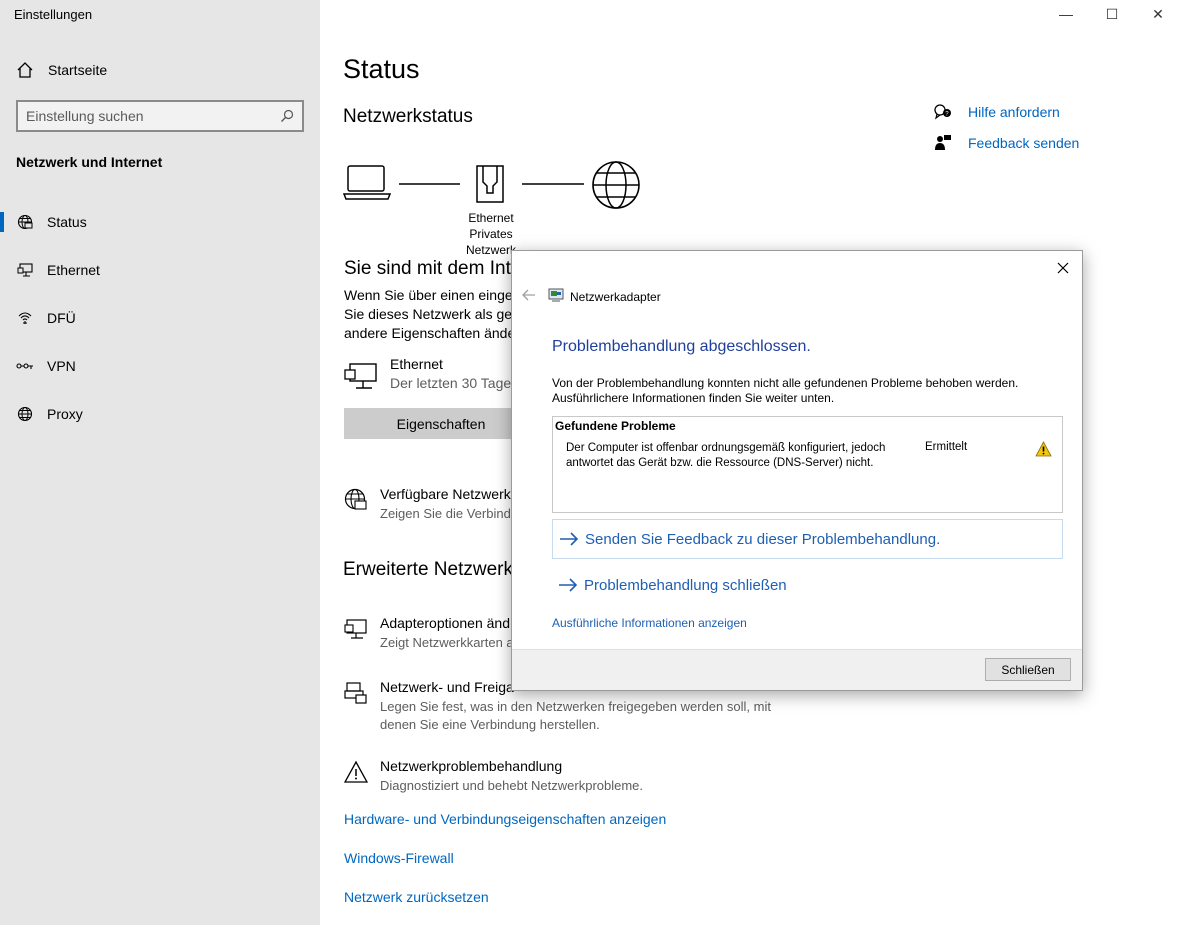 The height and width of the screenshot is (925, 1181). Describe the element at coordinates (1014, 111) in the screenshot. I see `help-label: Hilfe anfordern` at that location.